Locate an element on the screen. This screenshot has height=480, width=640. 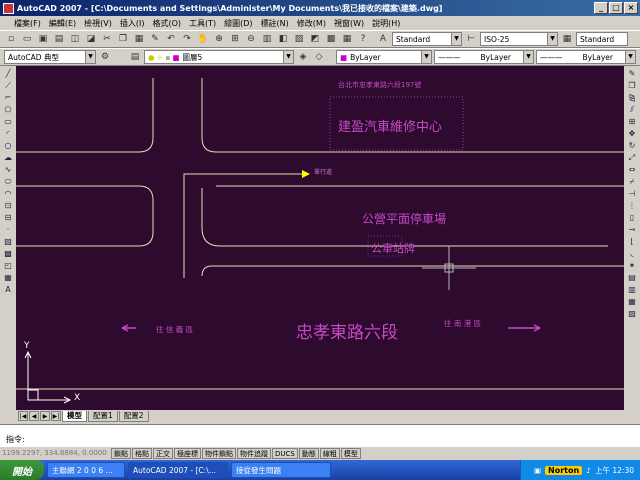
paste-icon: ▦ is located at coordinates (139, 39).